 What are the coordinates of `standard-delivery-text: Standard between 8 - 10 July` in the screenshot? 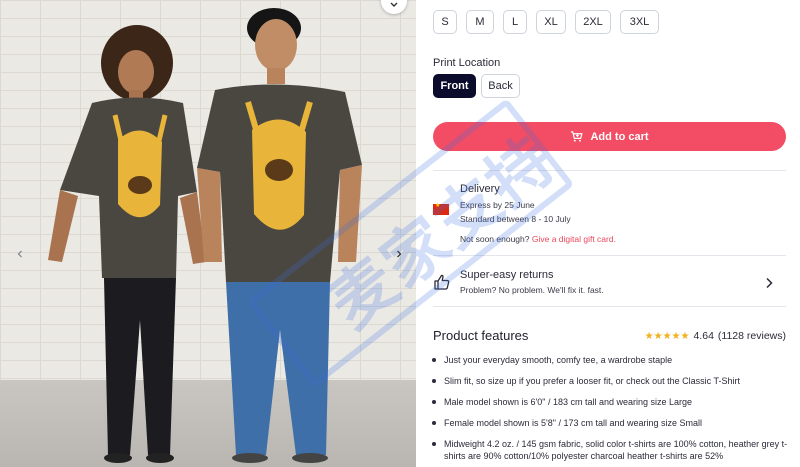 It's located at (515, 219).